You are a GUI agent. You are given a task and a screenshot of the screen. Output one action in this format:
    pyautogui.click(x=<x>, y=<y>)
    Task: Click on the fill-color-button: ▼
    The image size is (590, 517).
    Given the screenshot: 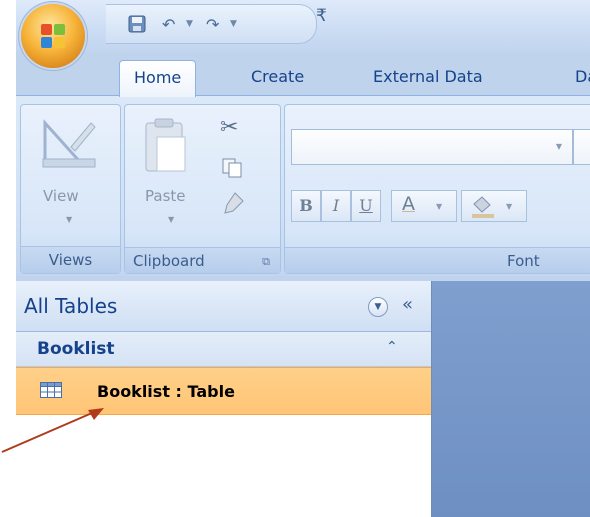 What is the action you would take?
    pyautogui.click(x=494, y=206)
    